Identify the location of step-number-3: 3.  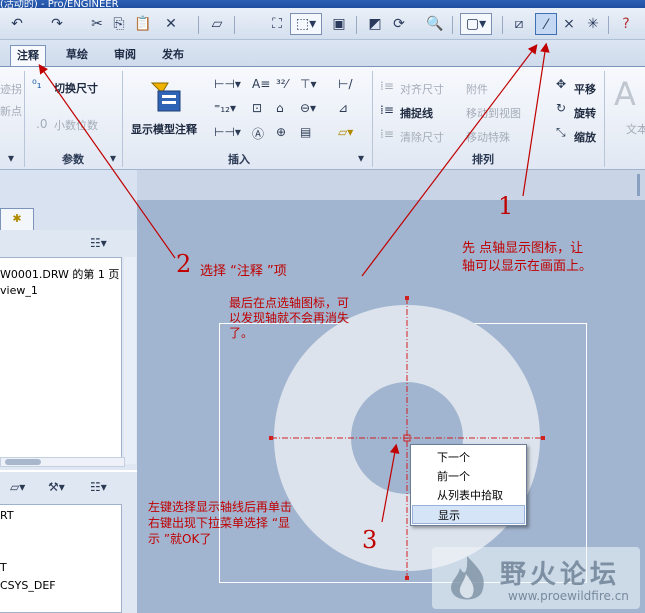
(370, 540).